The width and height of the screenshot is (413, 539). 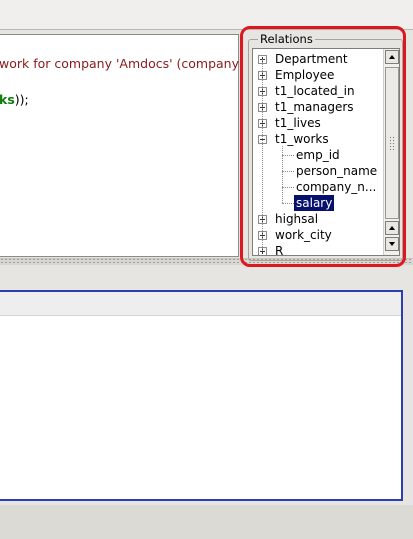 What do you see at coordinates (298, 123) in the screenshot?
I see `tree-item-label: t1_lives` at bounding box center [298, 123].